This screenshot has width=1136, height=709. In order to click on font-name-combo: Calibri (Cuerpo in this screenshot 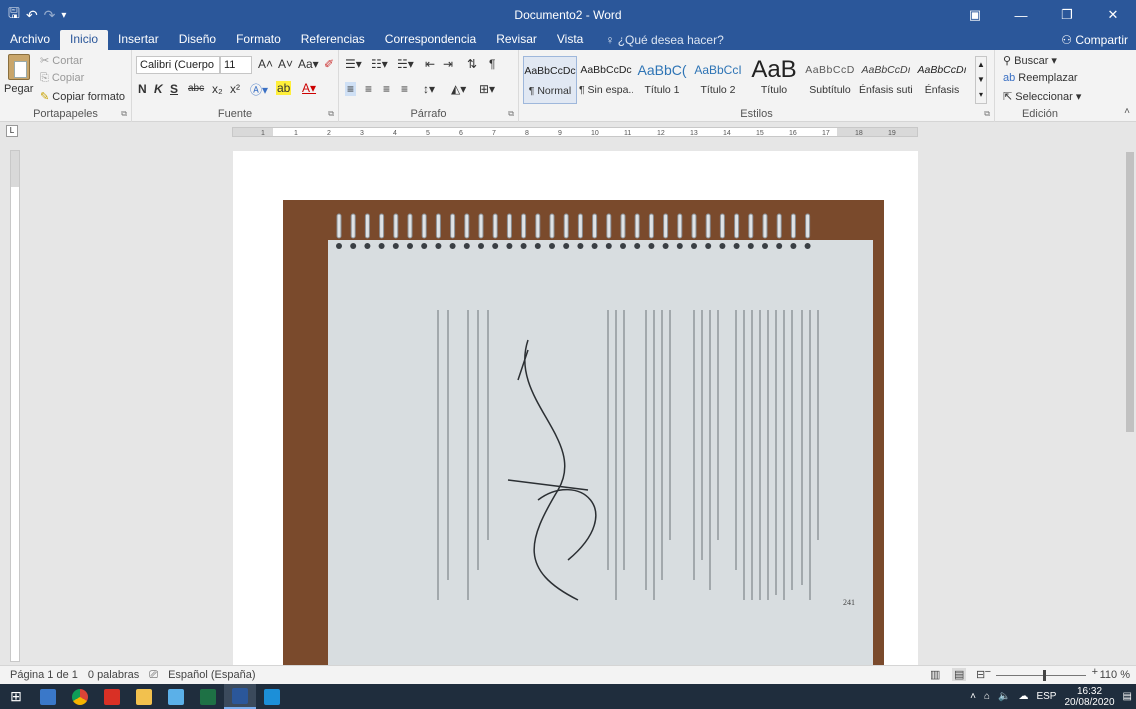, I will do `click(178, 65)`.